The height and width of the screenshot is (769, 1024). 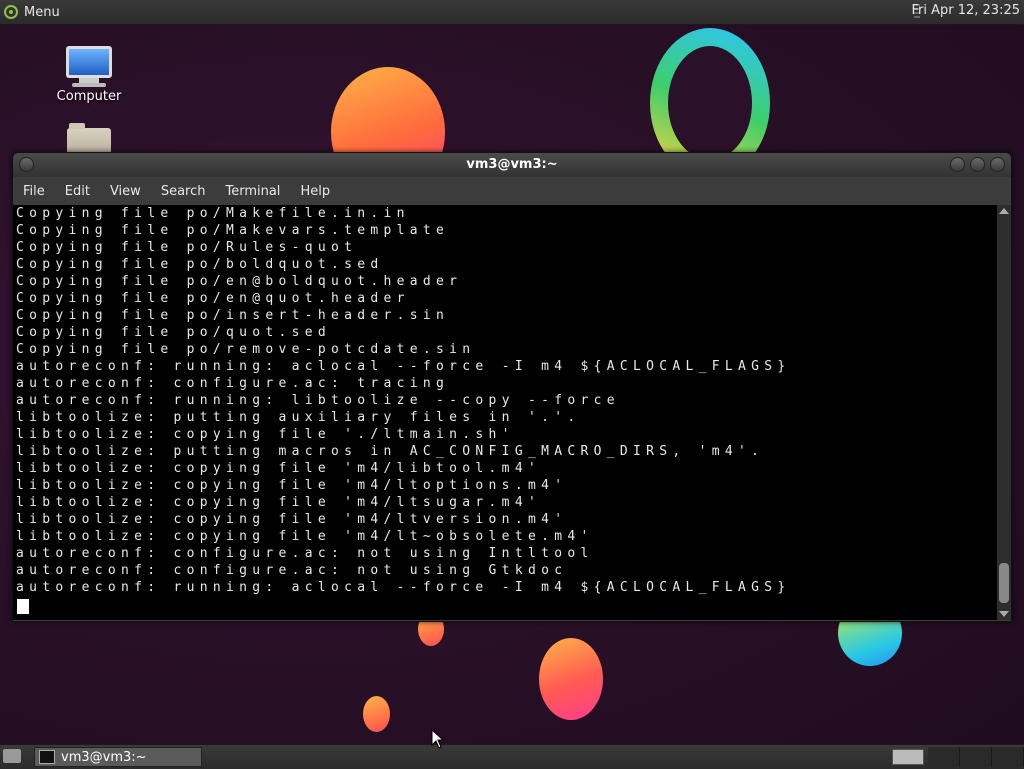 What do you see at coordinates (965, 10) in the screenshot?
I see `clock: Fri Apr 12, 23:25` at bounding box center [965, 10].